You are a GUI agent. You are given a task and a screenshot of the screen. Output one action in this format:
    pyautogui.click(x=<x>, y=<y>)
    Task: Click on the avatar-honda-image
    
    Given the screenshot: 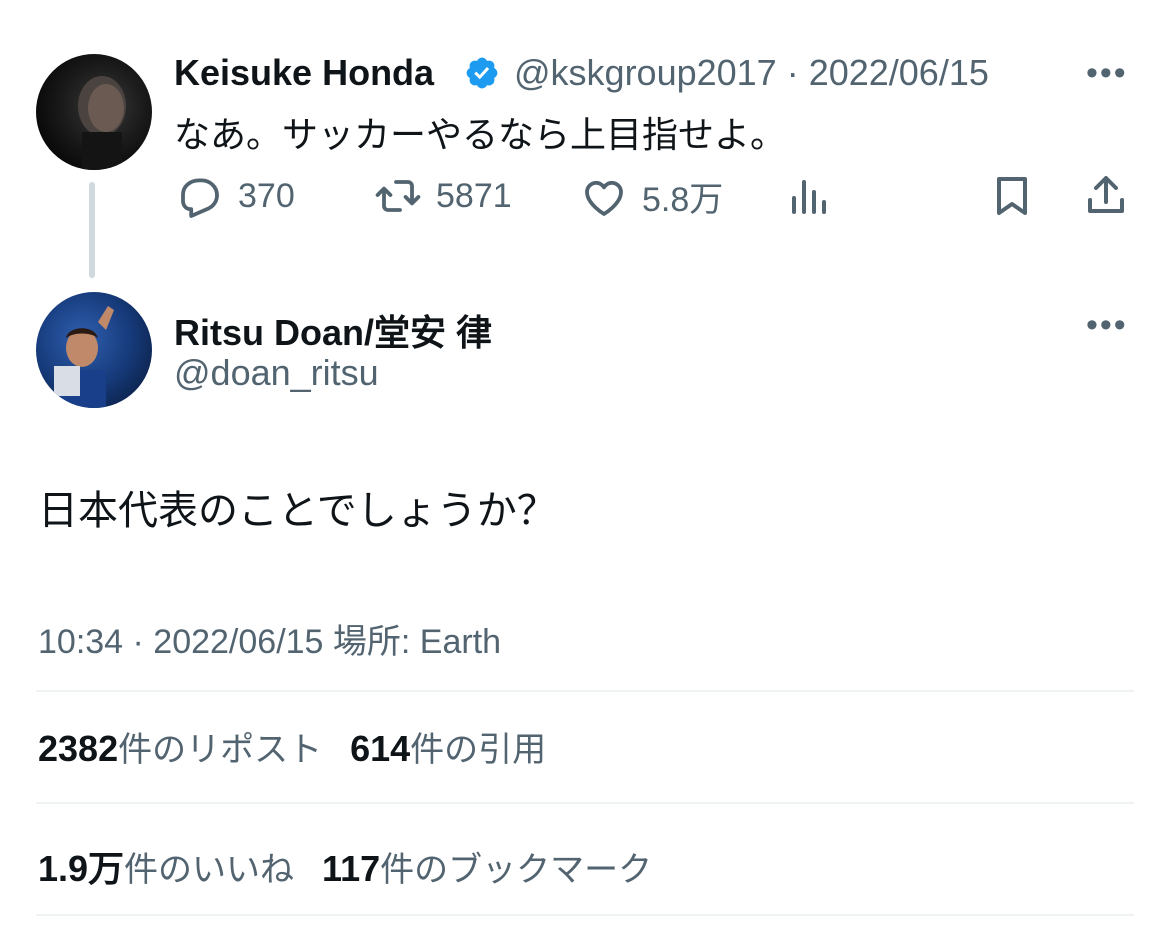 What is the action you would take?
    pyautogui.click(x=102, y=123)
    